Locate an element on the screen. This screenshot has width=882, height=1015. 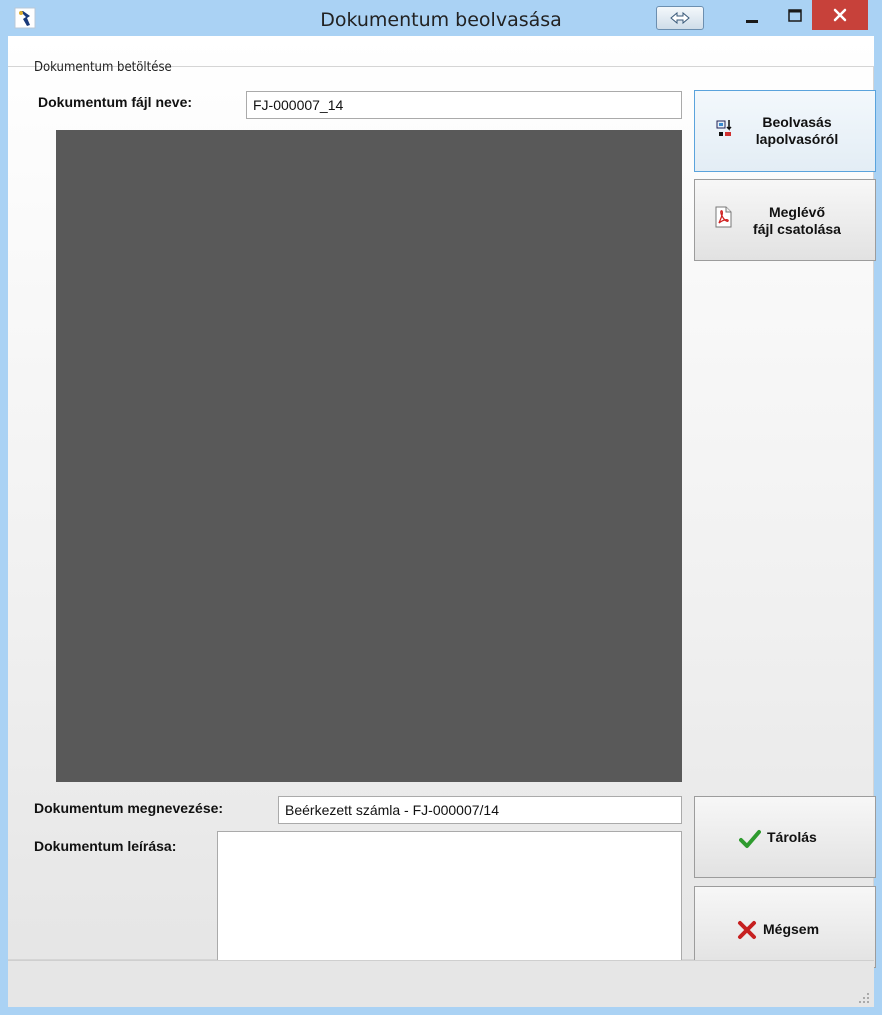
doc-name-field: Beérkezett számla - FJ-000007/14 is located at coordinates (480, 810).